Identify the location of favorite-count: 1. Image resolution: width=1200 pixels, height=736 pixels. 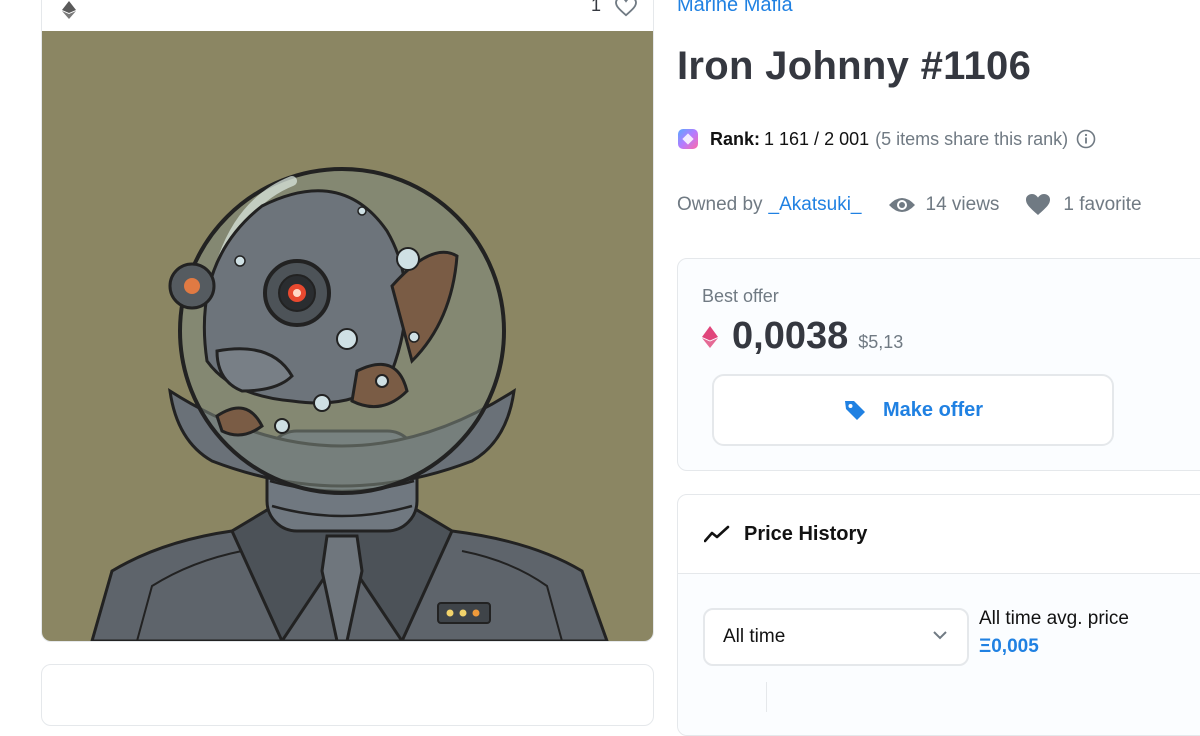
(595, 7).